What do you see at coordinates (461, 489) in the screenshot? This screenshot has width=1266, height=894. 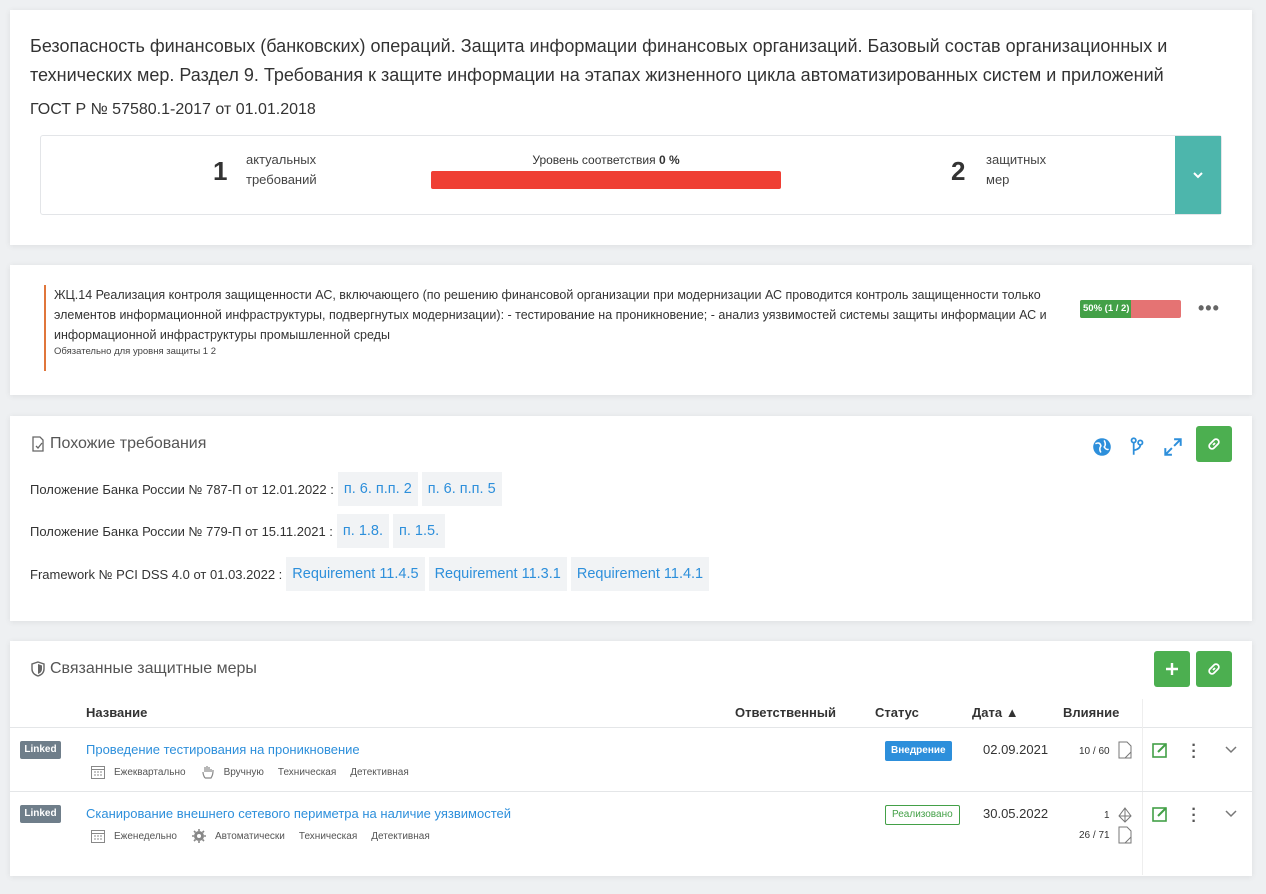 I see `similar-chip: п. 6. п.п. 5` at bounding box center [461, 489].